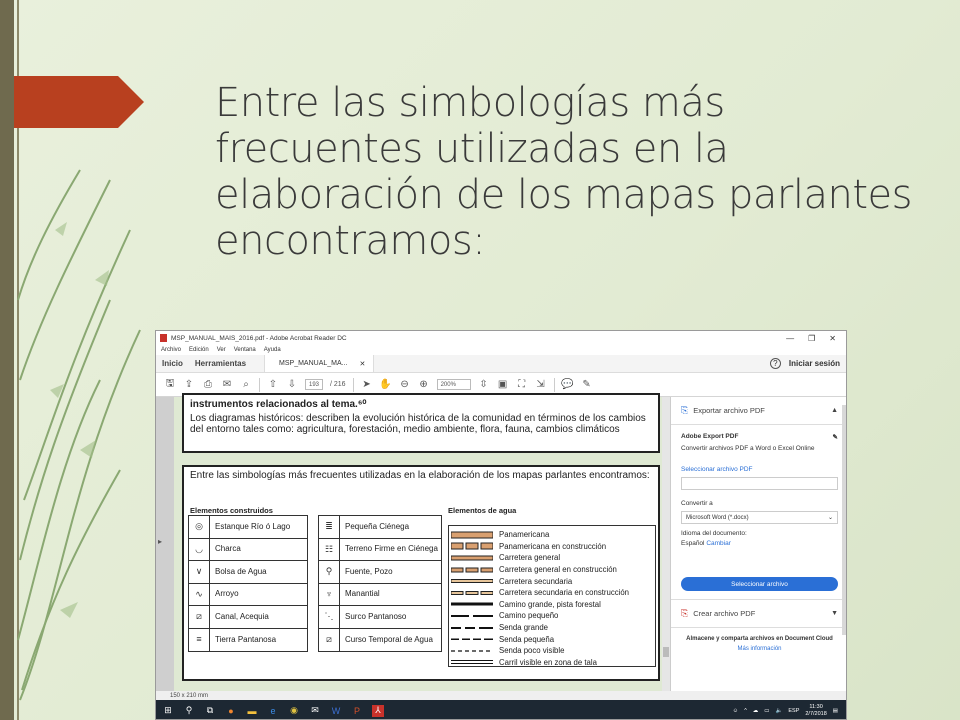 The width and height of the screenshot is (960, 720). Describe the element at coordinates (472, 592) in the screenshot. I see `road-secondary-construction-icon` at that location.